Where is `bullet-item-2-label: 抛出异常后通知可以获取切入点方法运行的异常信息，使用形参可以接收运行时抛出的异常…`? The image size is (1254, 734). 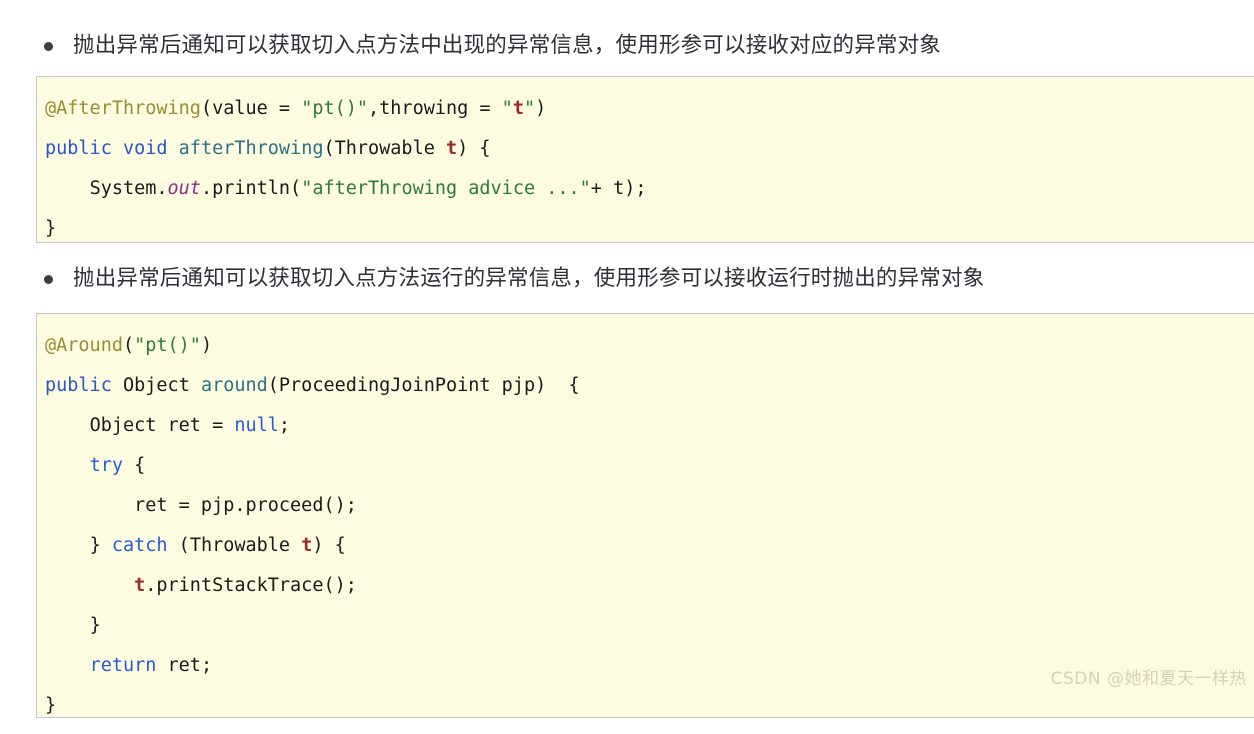 bullet-item-2-label: 抛出异常后通知可以获取切入点方法运行的异常信息，使用形参可以接收运行时抛出的异常… is located at coordinates (529, 278).